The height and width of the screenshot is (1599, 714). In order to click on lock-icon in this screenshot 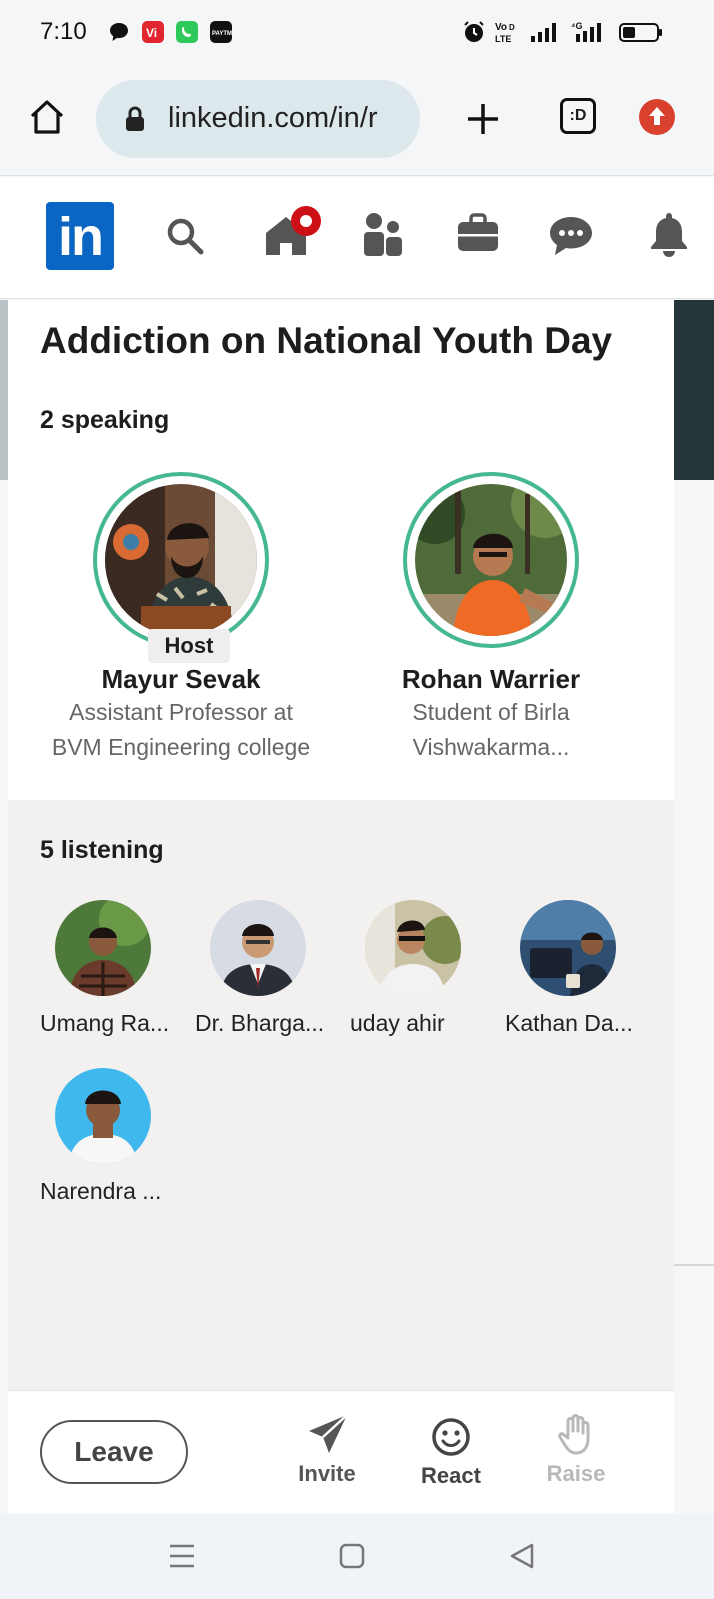, I will do `click(135, 118)`.